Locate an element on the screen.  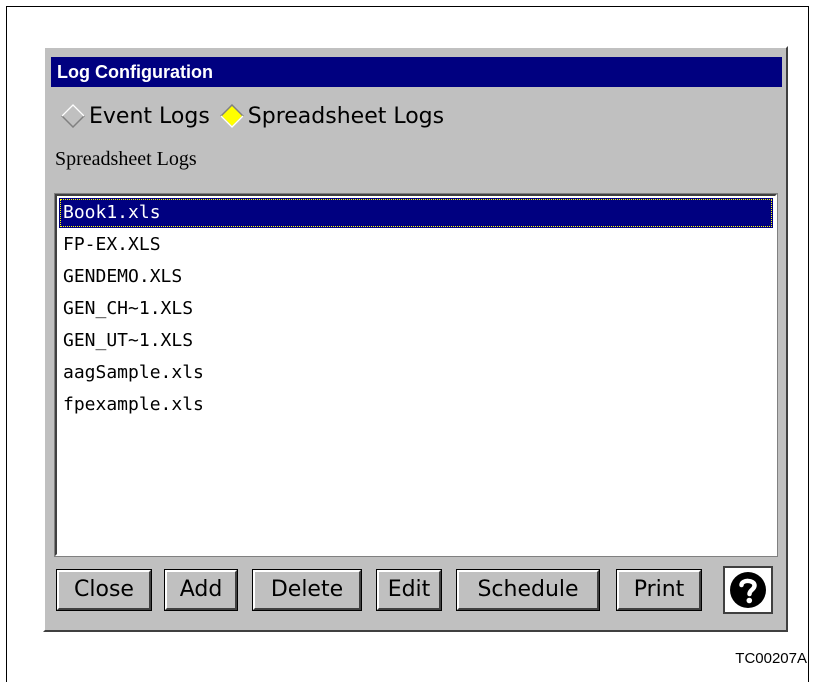
schedule-button: Schedule is located at coordinates (528, 590).